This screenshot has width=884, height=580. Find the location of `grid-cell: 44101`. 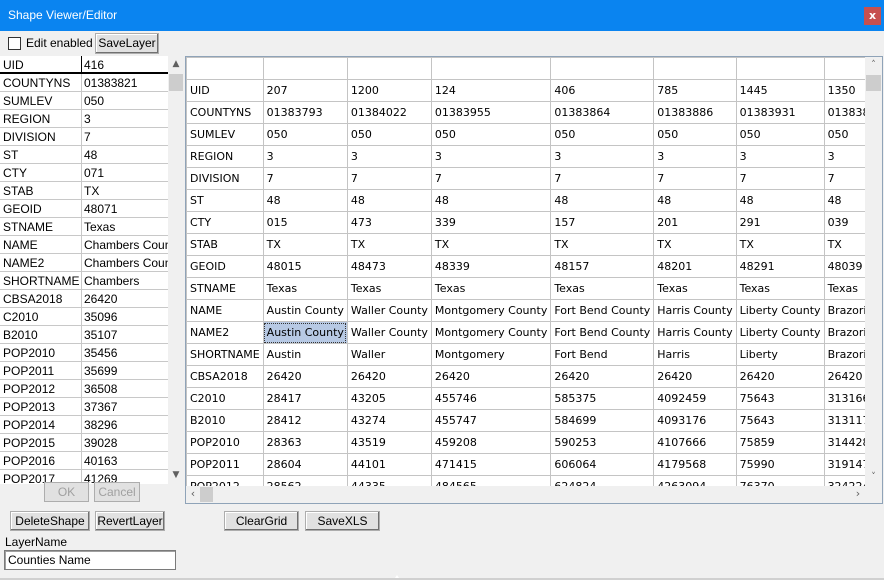

grid-cell: 44101 is located at coordinates (389, 464).